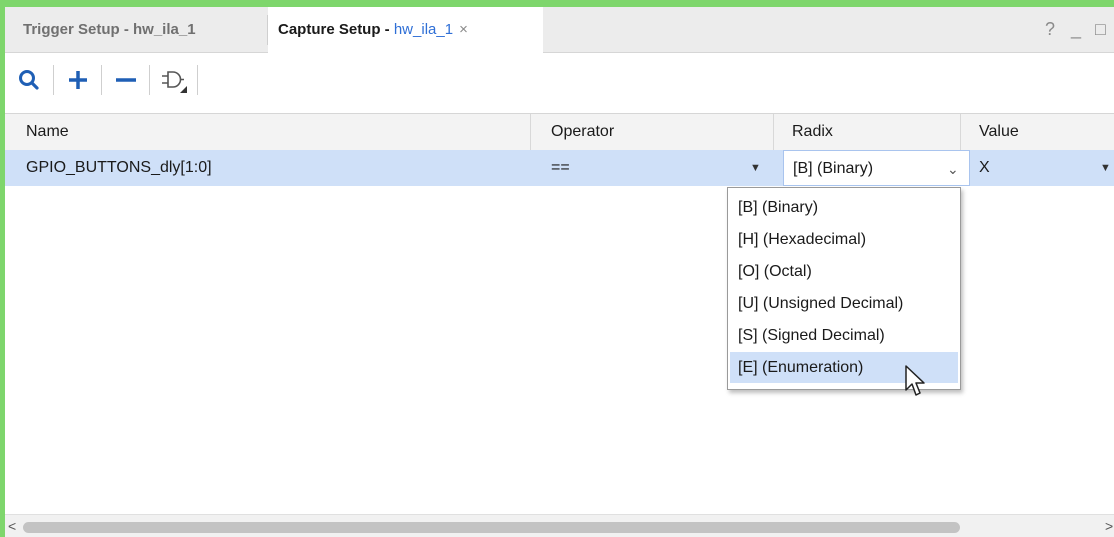 Image resolution: width=1114 pixels, height=537 pixels. I want to click on column-header-radix: Radix, so click(867, 132).